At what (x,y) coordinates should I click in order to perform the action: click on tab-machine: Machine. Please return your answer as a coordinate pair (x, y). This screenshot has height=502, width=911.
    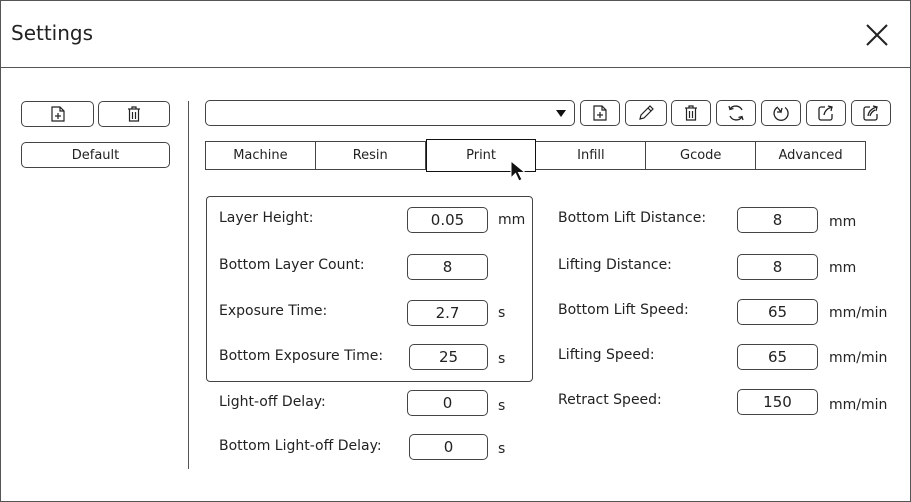
    Looking at the image, I should click on (261, 155).